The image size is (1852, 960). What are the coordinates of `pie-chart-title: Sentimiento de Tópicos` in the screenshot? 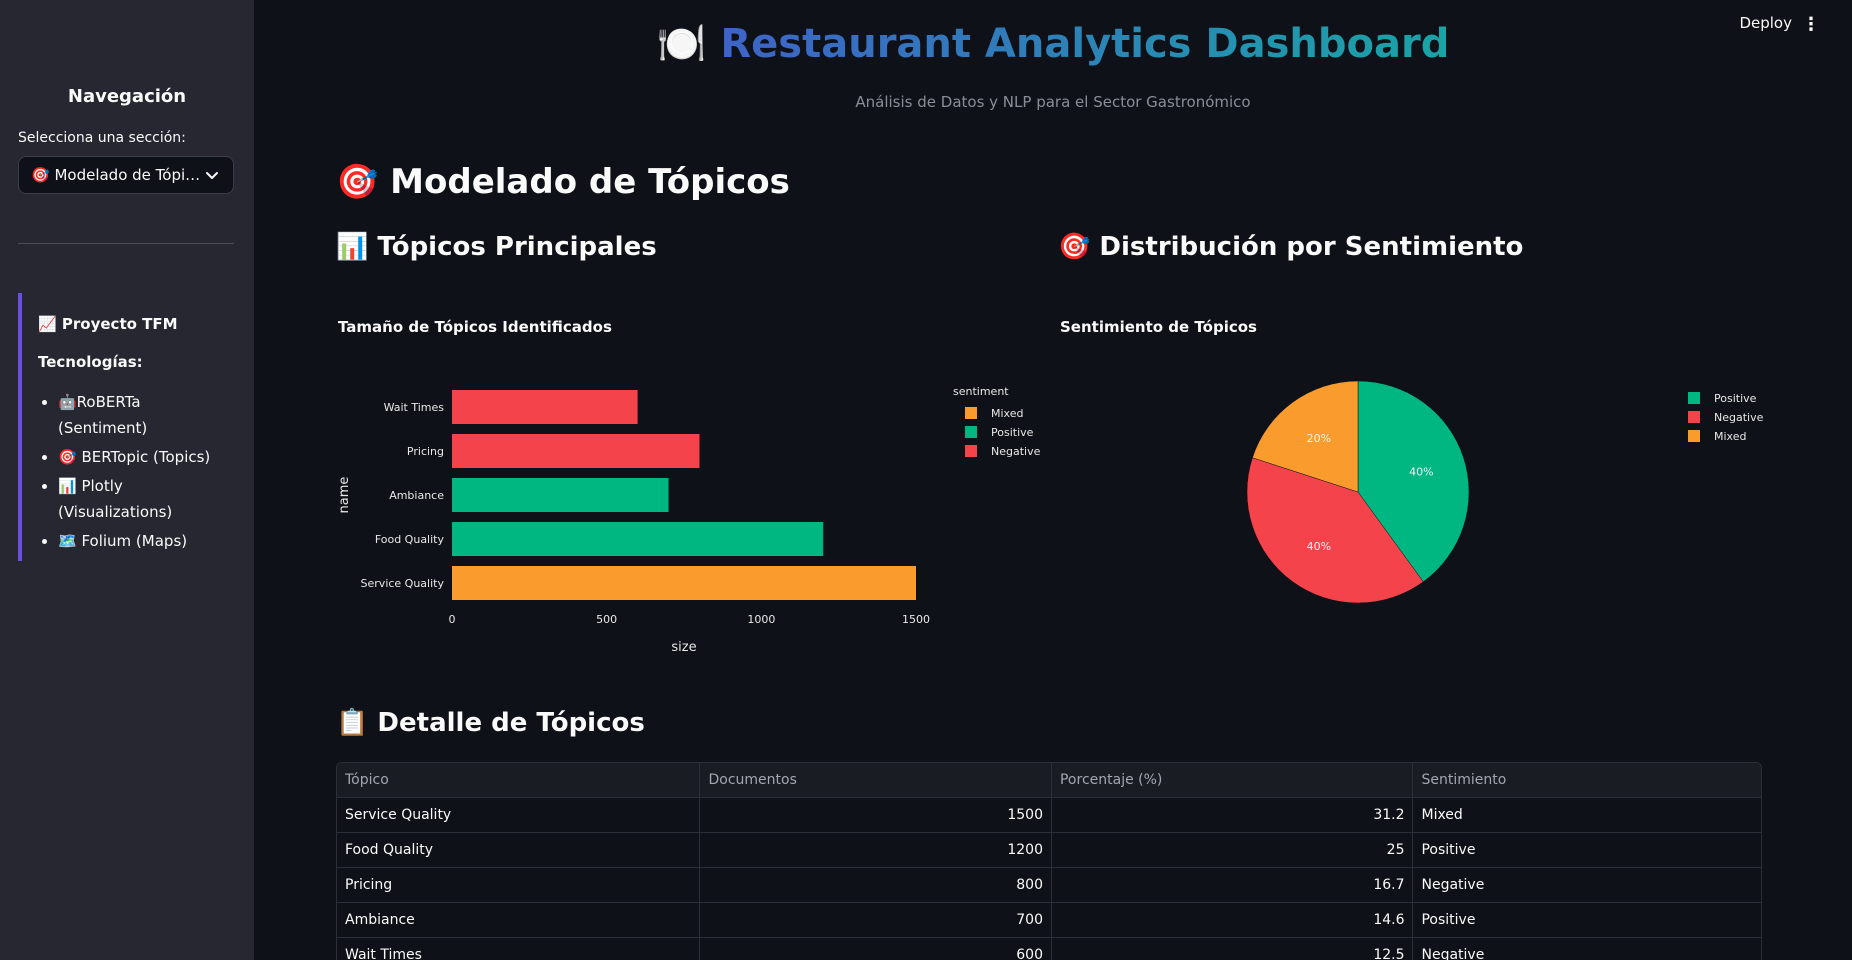 It's located at (1158, 327).